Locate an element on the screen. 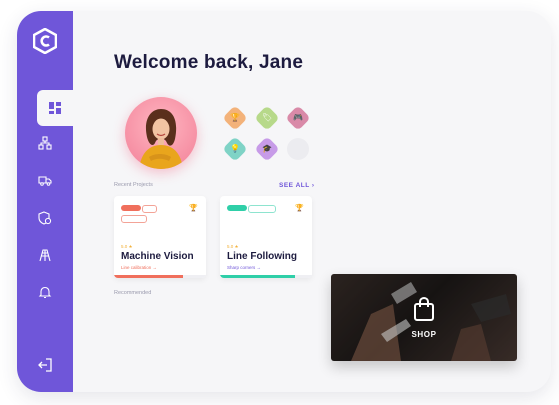 The width and height of the screenshot is (559, 405). graduation-icon: 🎓 is located at coordinates (267, 148).